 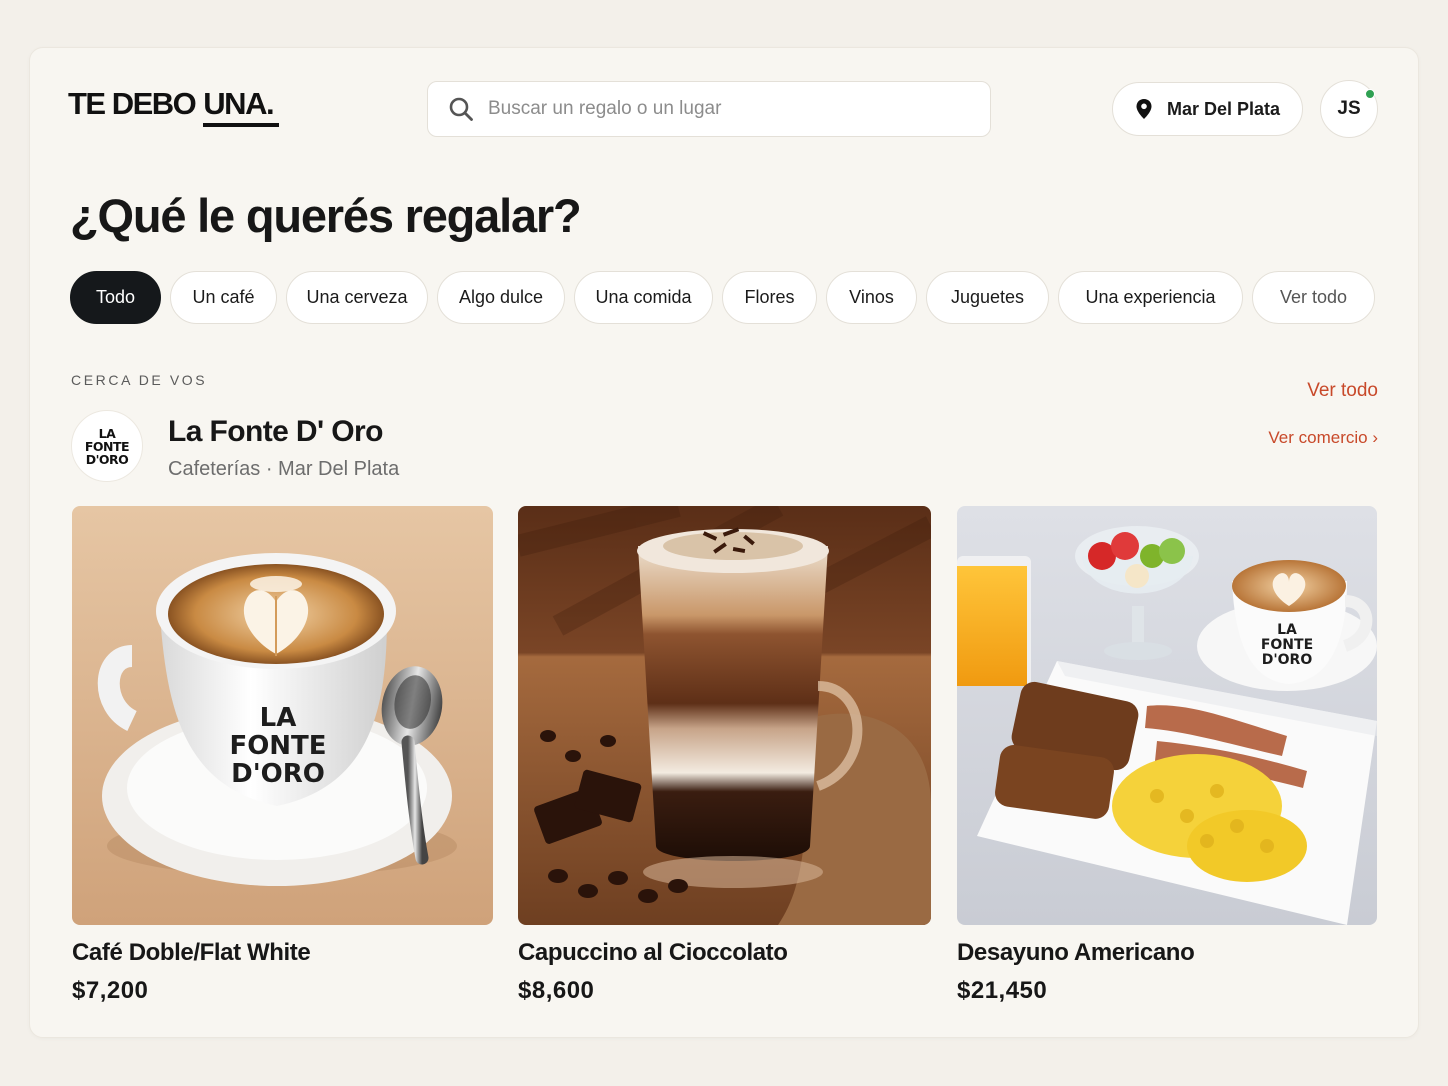 I want to click on chip-una-cerveza: Una cerveza, so click(x=357, y=297).